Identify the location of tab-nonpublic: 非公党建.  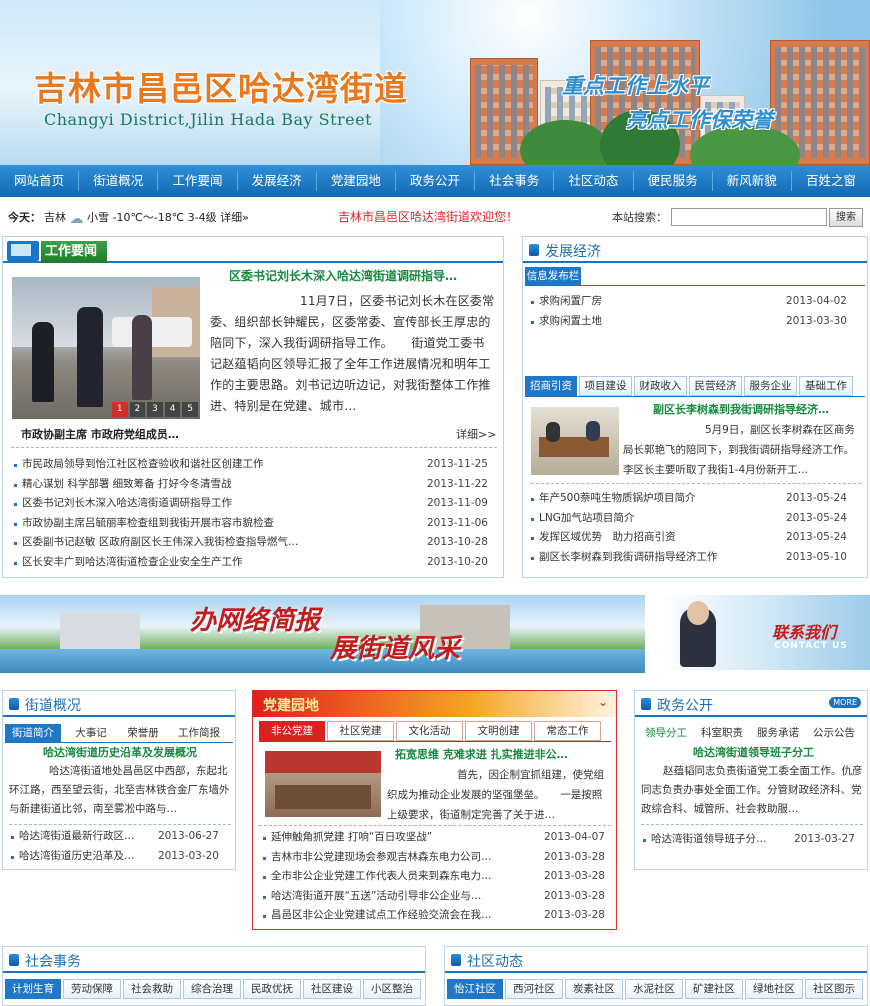
(292, 731).